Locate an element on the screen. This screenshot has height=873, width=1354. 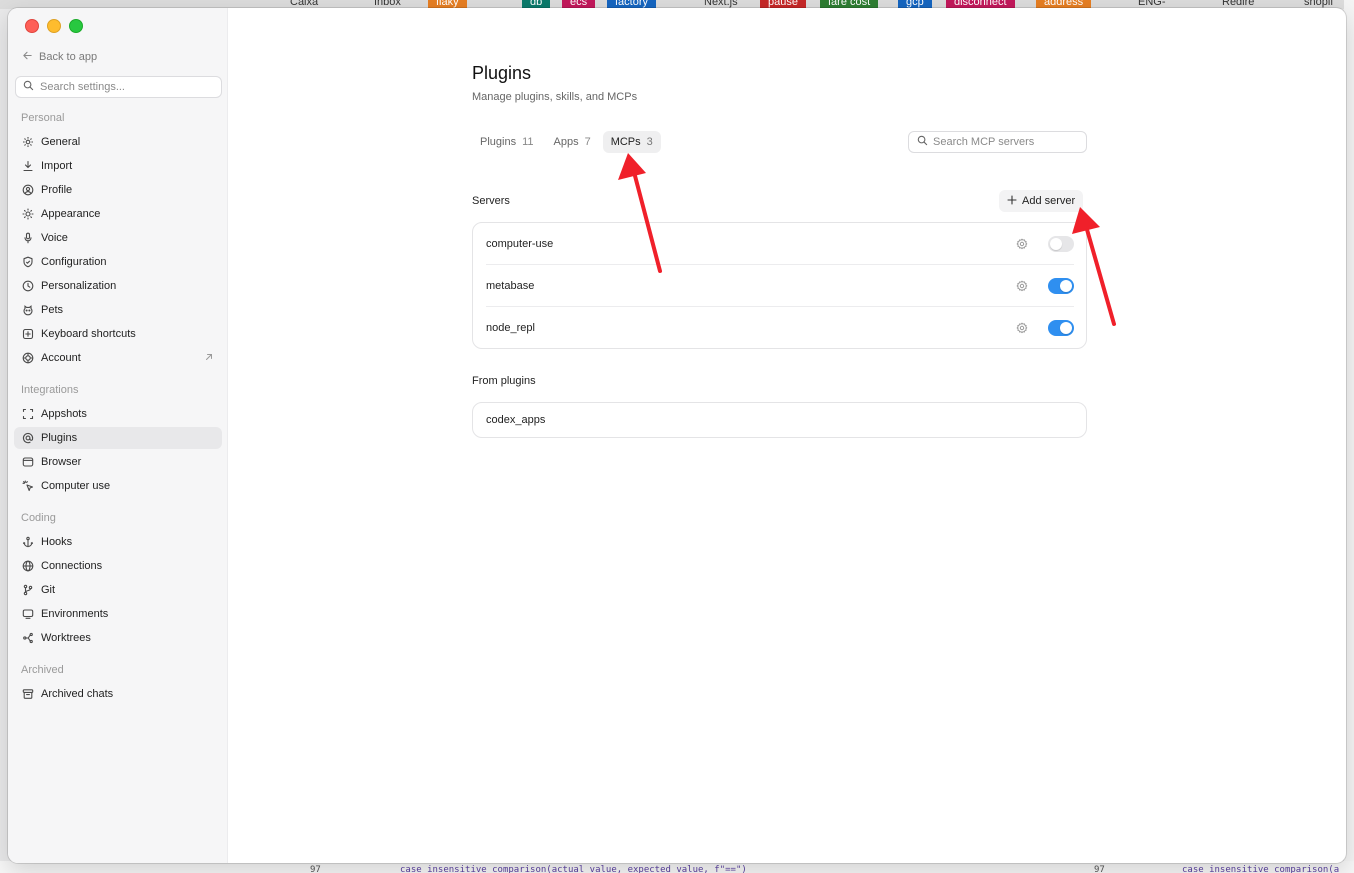
bookmark: Caixa is located at coordinates (304, 4).